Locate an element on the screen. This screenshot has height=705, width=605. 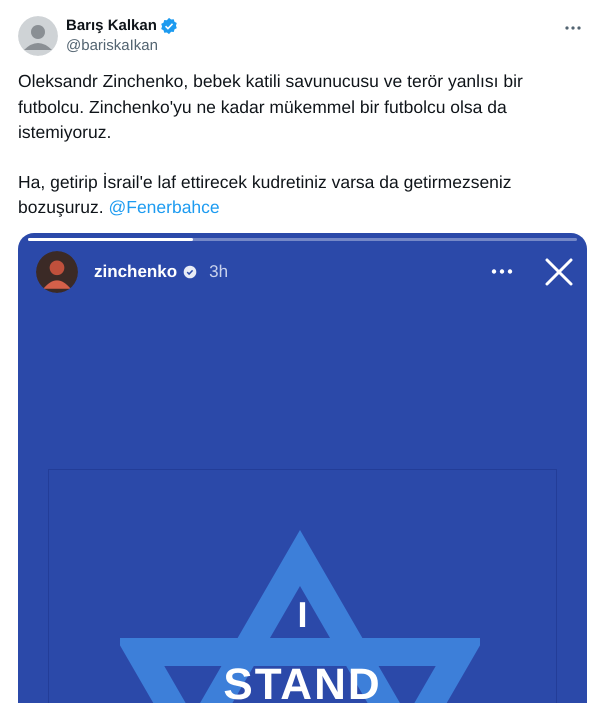
author-name: Barış Kalkan is located at coordinates (111, 26).